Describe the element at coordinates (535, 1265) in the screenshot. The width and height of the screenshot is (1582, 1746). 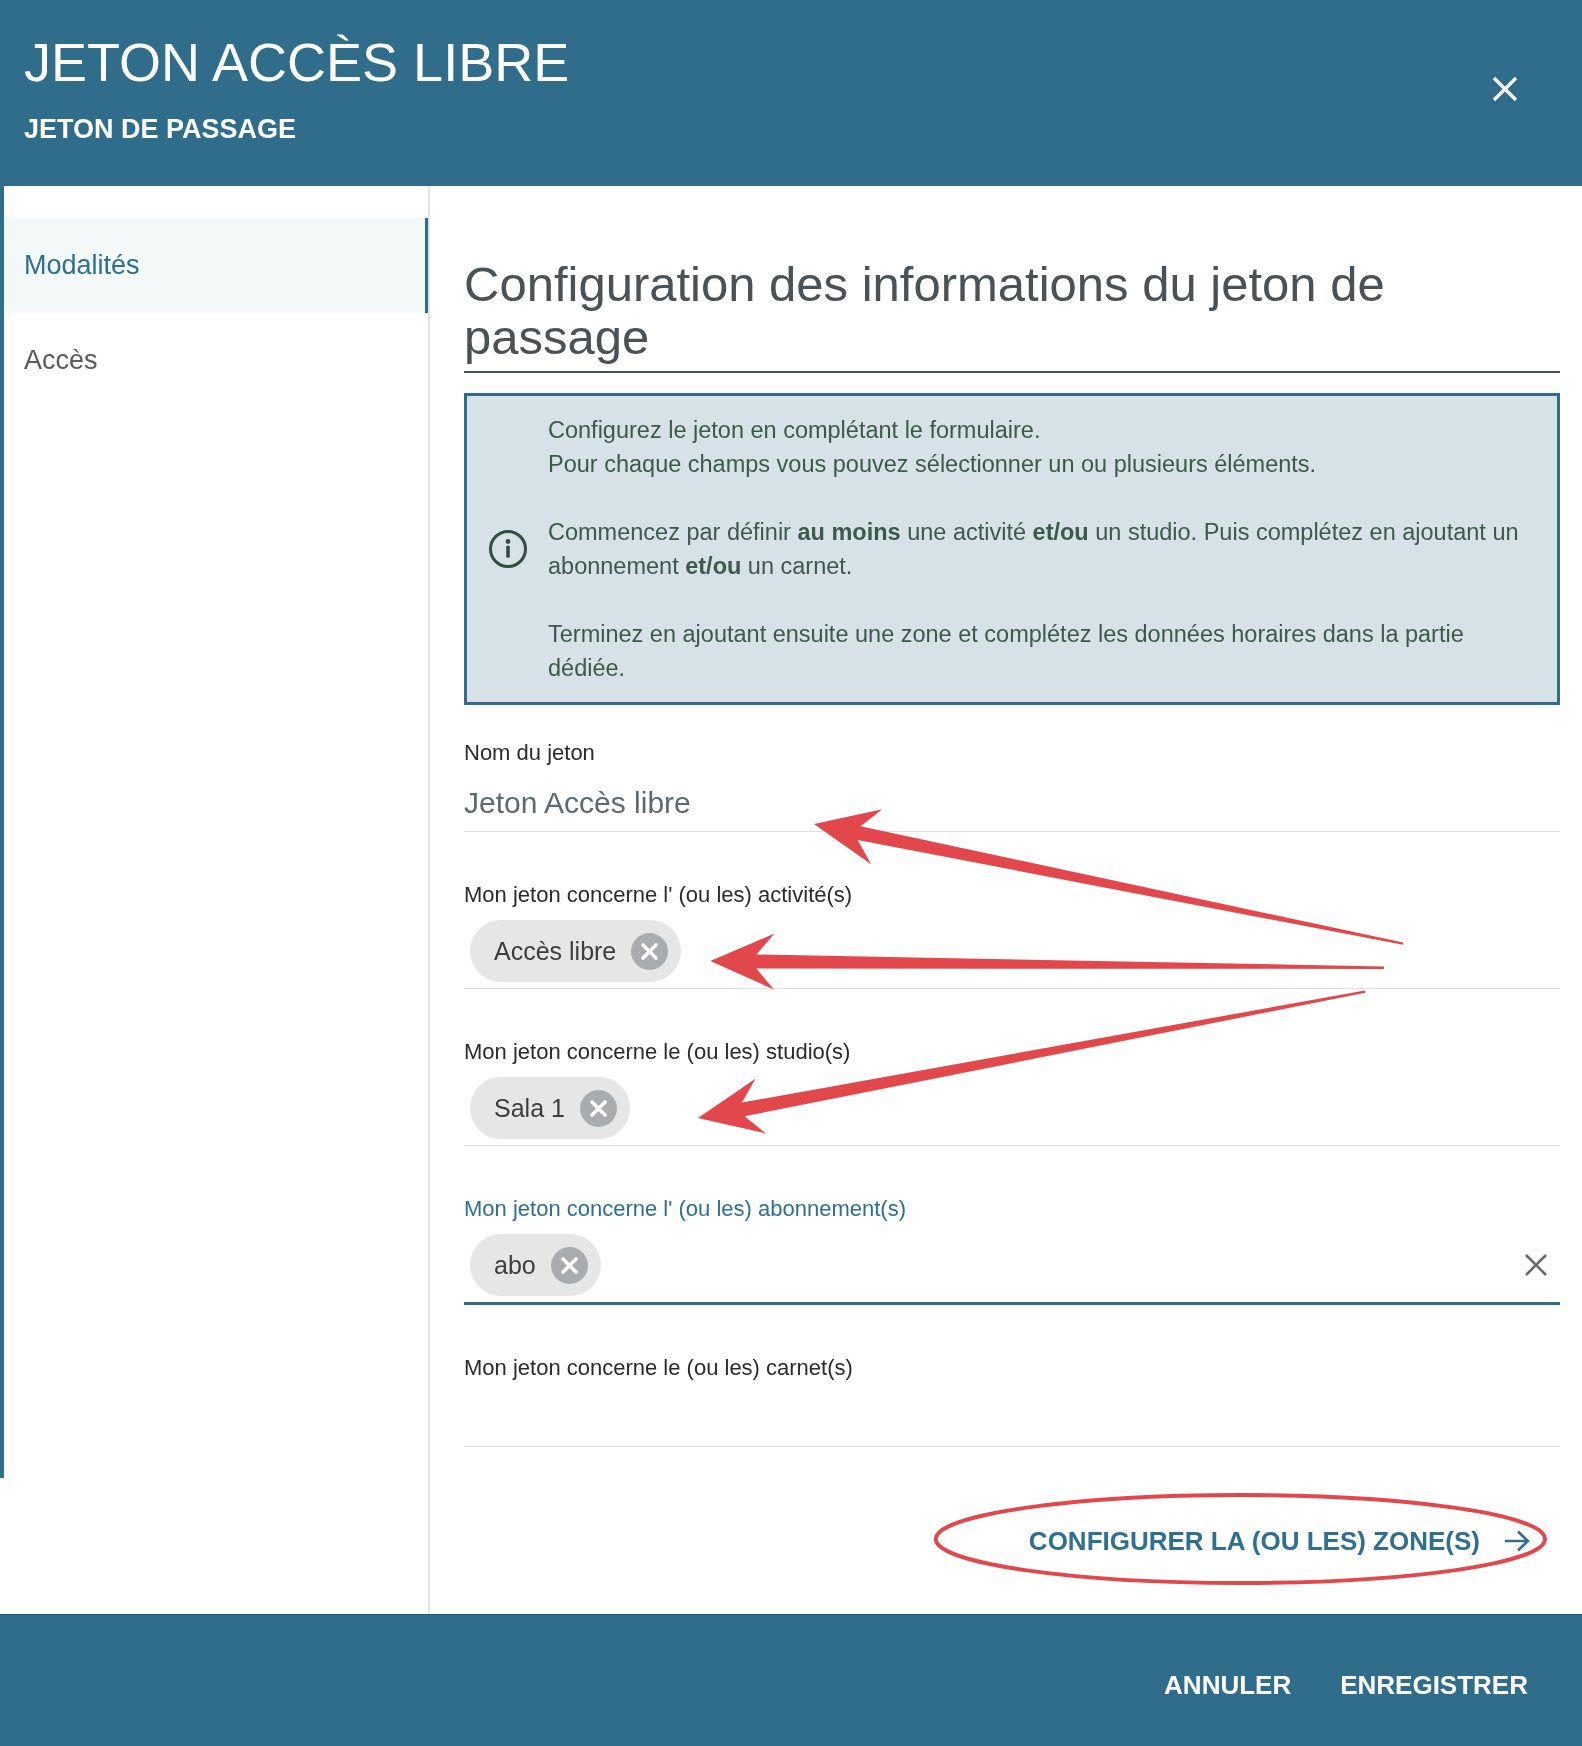
I see `selection-chip: abo` at that location.